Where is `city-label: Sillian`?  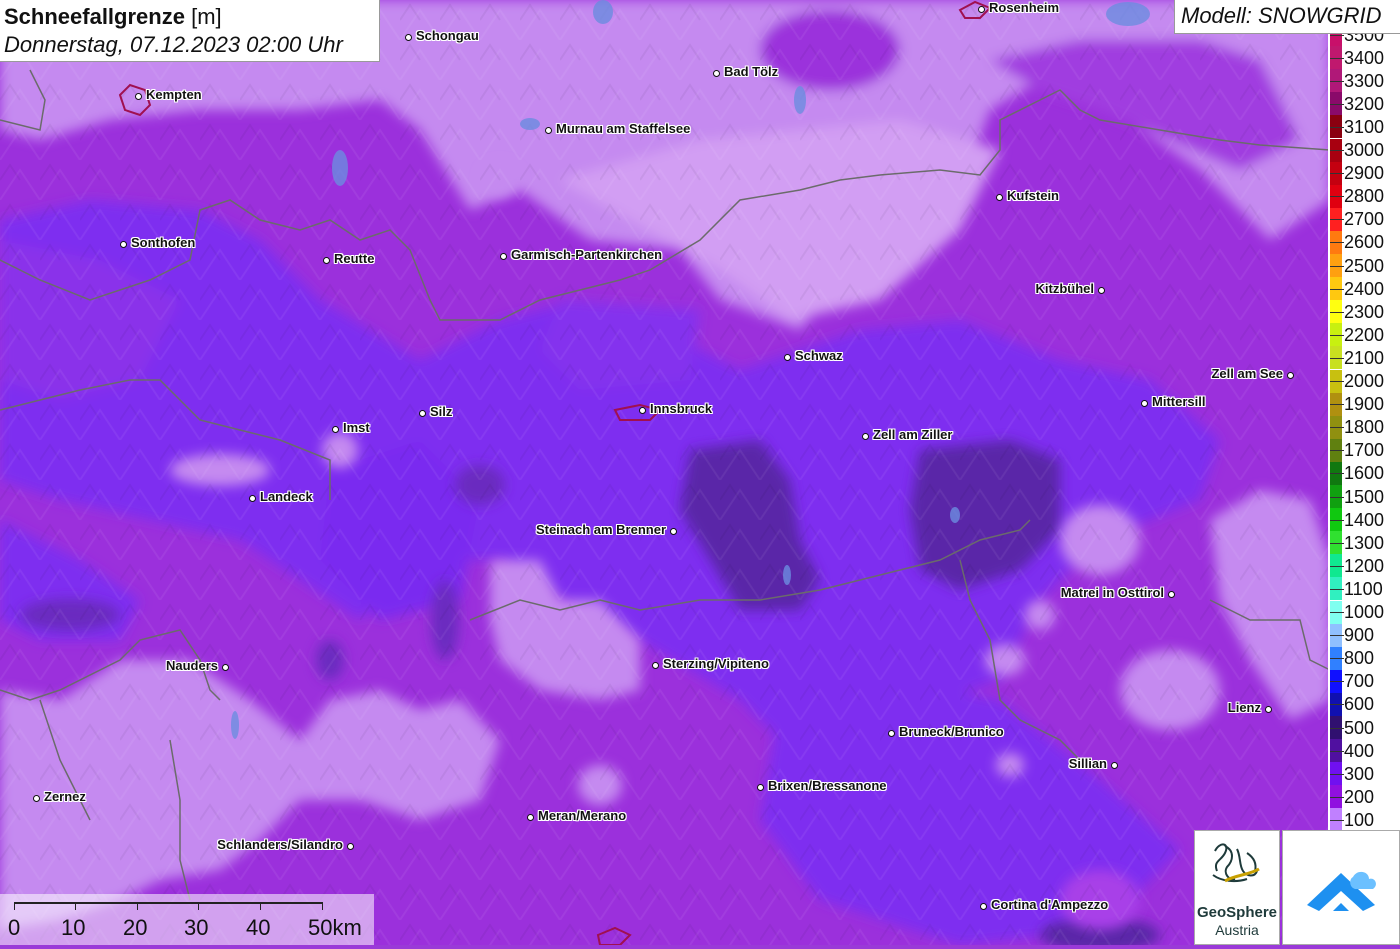
city-label: Sillian is located at coordinates (1087, 763).